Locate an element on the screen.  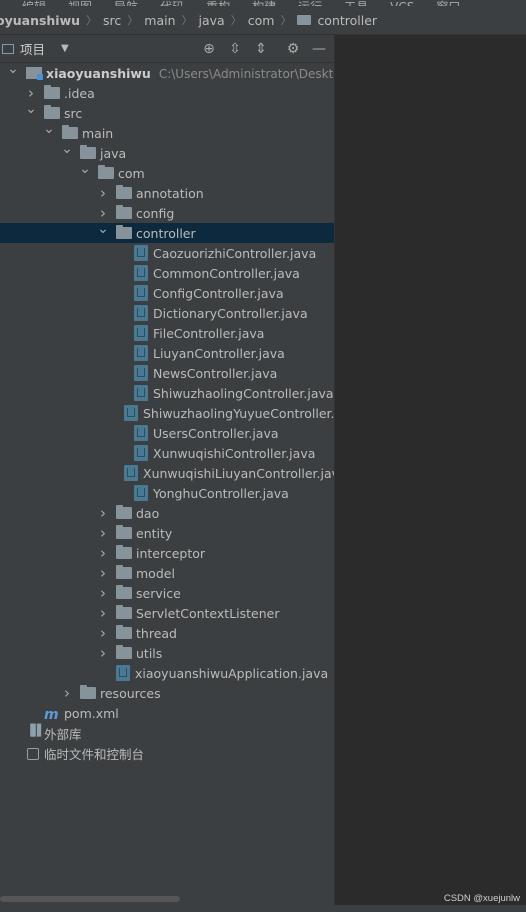
tree-item: › thread is located at coordinates (167, 633).